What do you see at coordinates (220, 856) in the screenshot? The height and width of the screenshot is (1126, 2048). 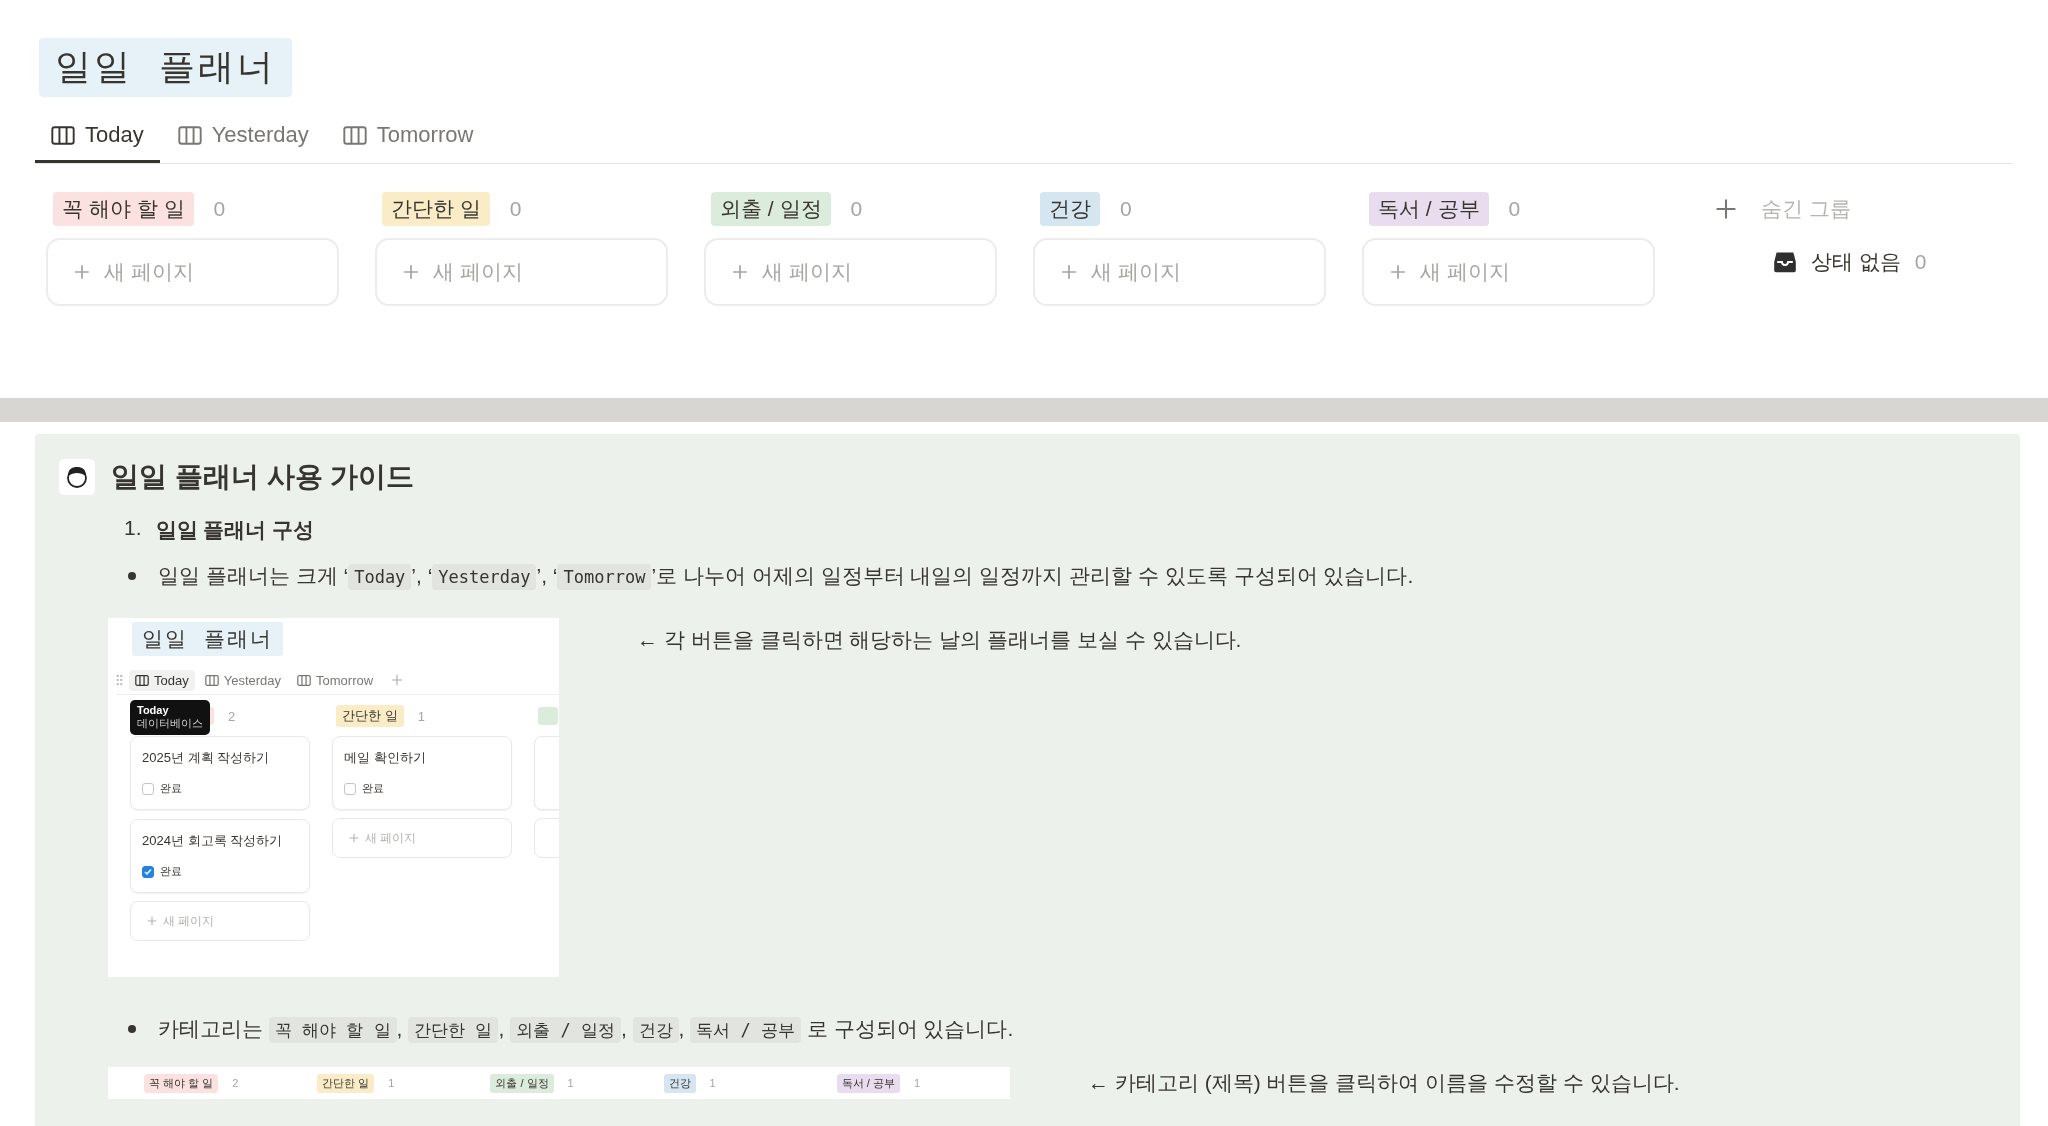 I see `task-card: 2024년 회고록 작성하기 완료` at bounding box center [220, 856].